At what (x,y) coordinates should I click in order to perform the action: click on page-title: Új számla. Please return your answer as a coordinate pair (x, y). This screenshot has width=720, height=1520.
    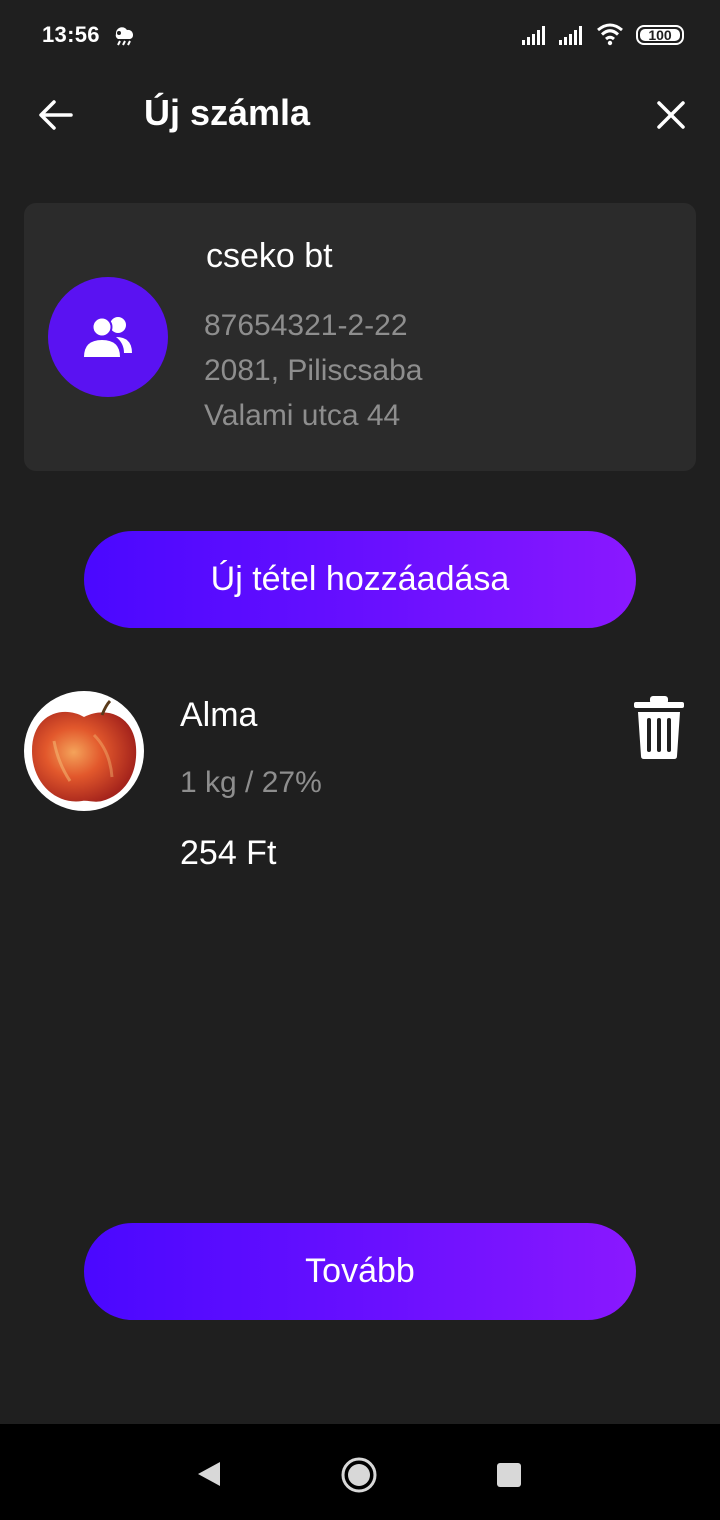
    Looking at the image, I should click on (227, 112).